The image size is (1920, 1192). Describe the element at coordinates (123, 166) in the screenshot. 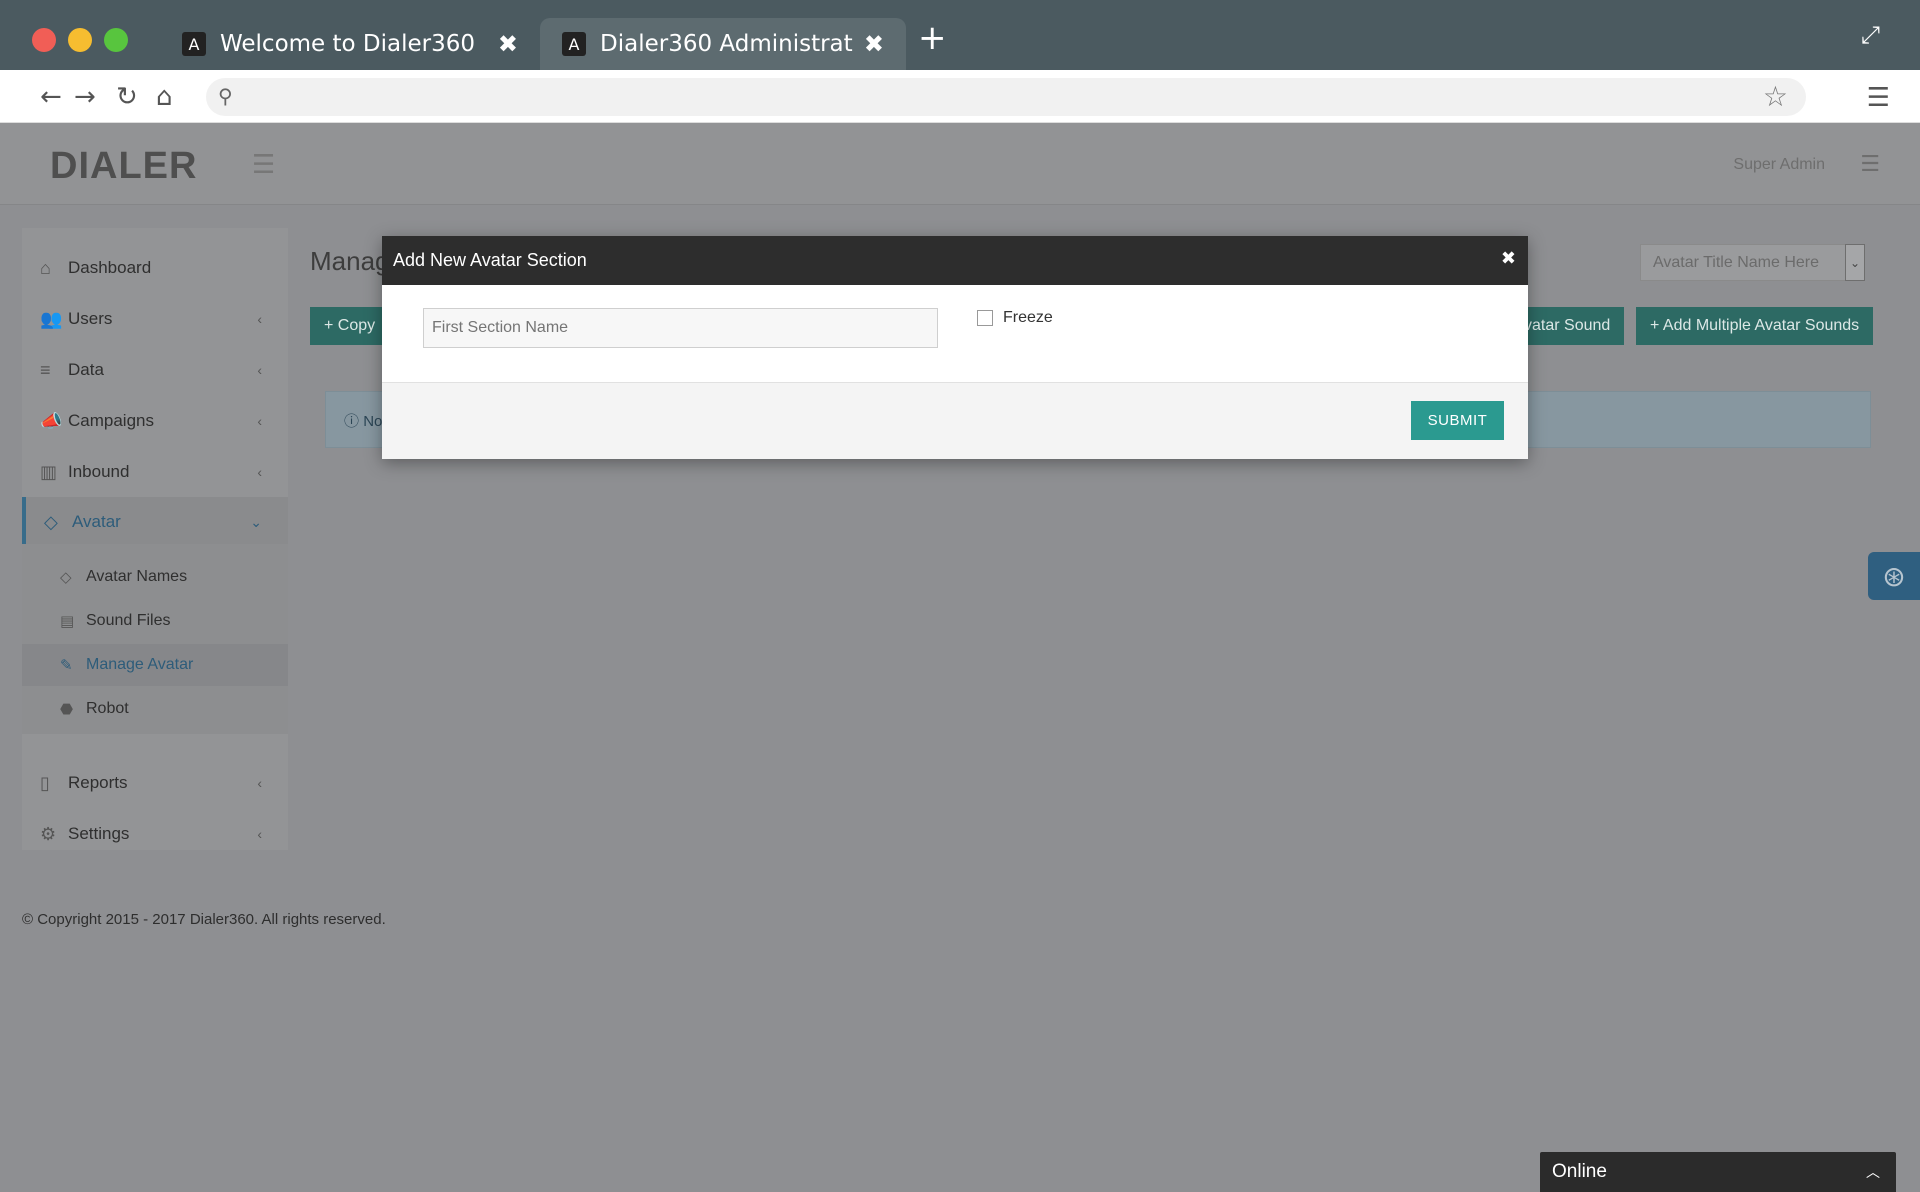

I see `dialer360-logo: DIALER` at that location.